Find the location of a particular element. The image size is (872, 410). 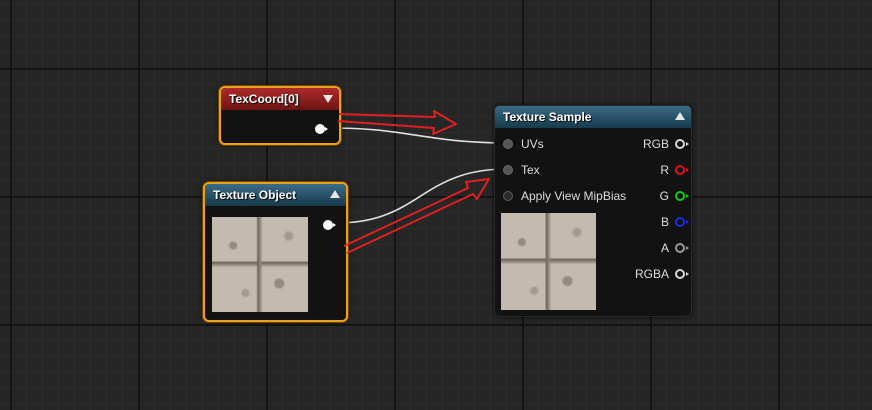

texture-sample-node-title: Texture Sample is located at coordinates (547, 117).